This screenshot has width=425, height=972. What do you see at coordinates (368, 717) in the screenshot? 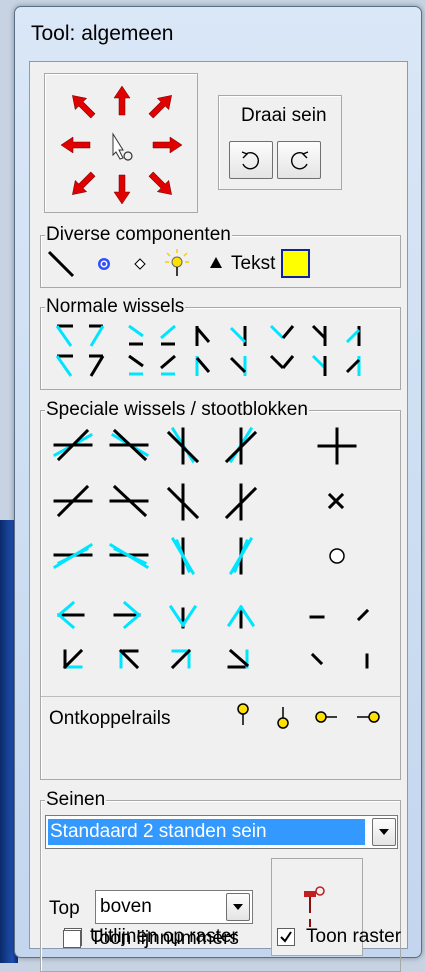
I see `uncouple-right-icon` at bounding box center [368, 717].